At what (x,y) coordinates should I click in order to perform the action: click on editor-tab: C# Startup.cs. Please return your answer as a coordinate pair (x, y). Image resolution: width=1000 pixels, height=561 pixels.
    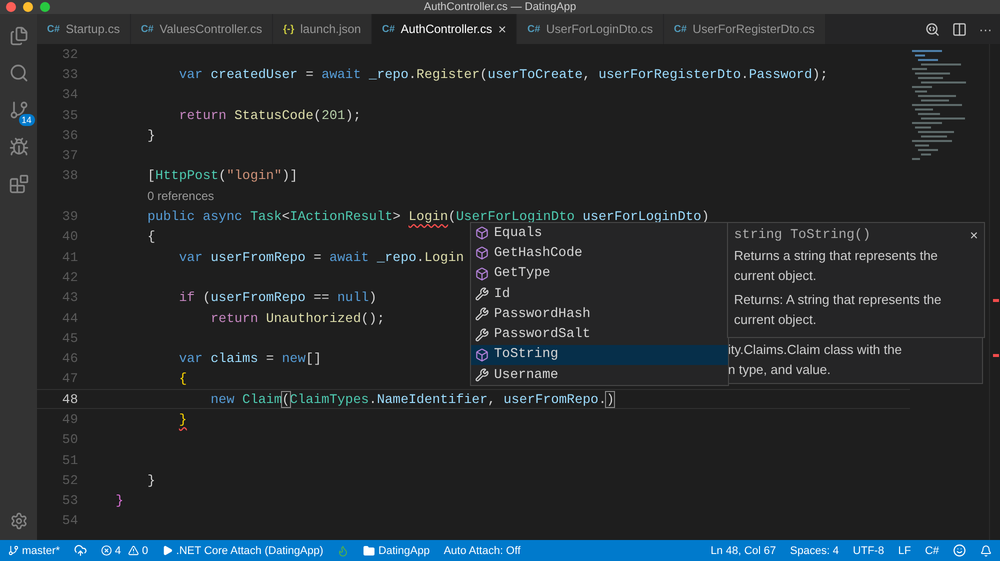
    Looking at the image, I should click on (84, 29).